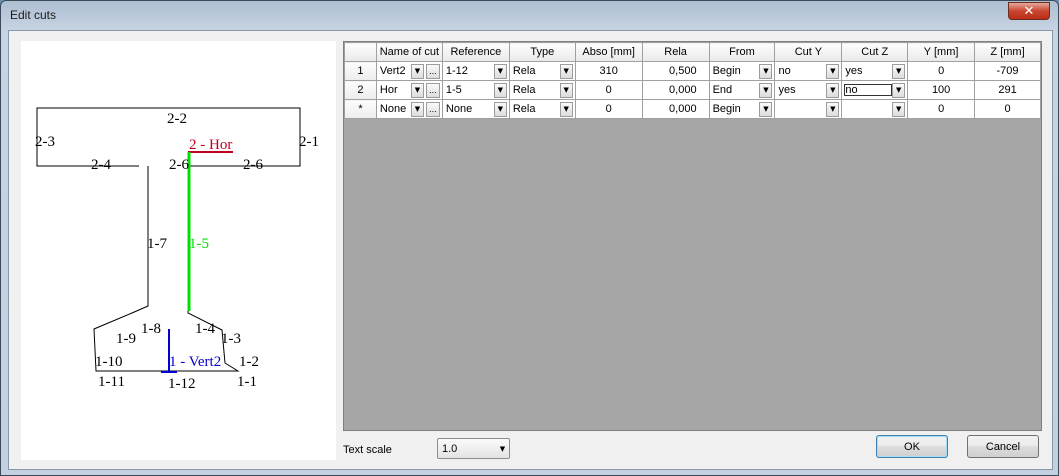  Describe the element at coordinates (182, 384) in the screenshot. I see `label-1-12: 1-12` at that location.